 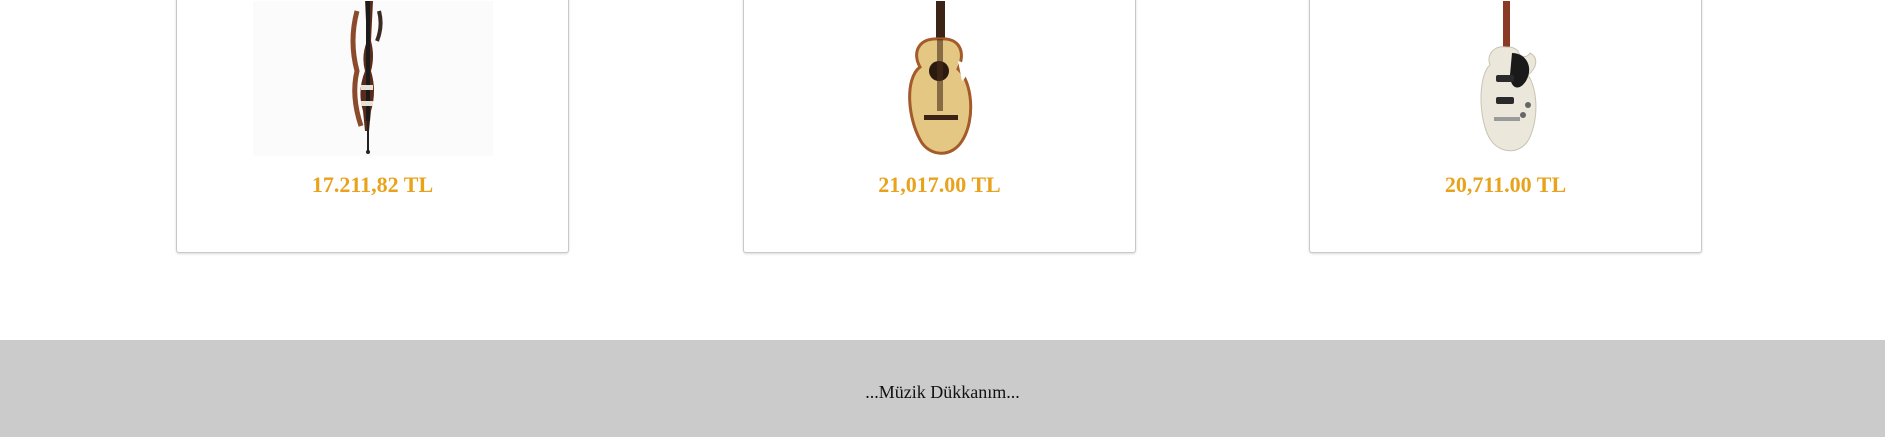 What do you see at coordinates (1506, 78) in the screenshot?
I see `electric-guitar-image` at bounding box center [1506, 78].